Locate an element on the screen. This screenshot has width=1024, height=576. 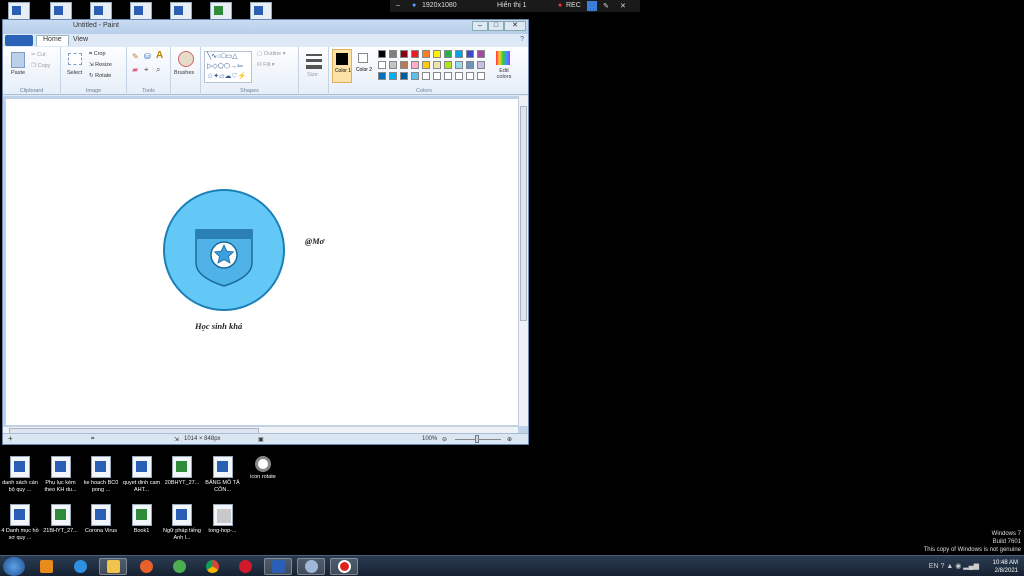
cut-button: ✂ Cut is located at coordinates (38, 55).